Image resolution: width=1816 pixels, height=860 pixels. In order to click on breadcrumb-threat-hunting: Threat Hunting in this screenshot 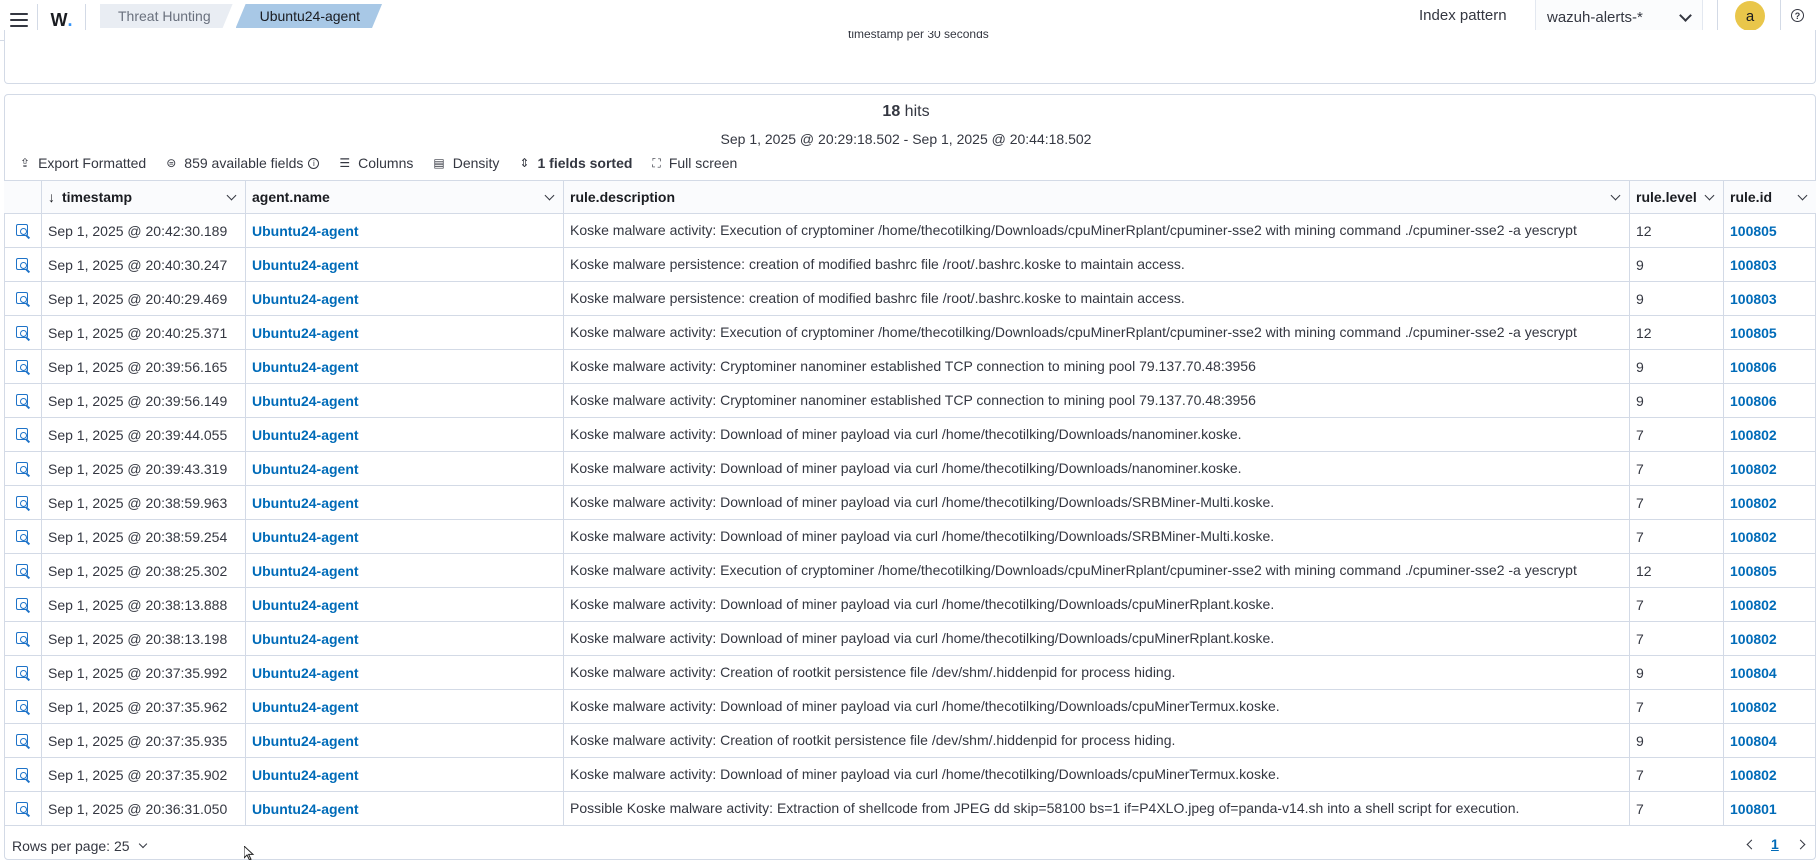, I will do `click(166, 16)`.